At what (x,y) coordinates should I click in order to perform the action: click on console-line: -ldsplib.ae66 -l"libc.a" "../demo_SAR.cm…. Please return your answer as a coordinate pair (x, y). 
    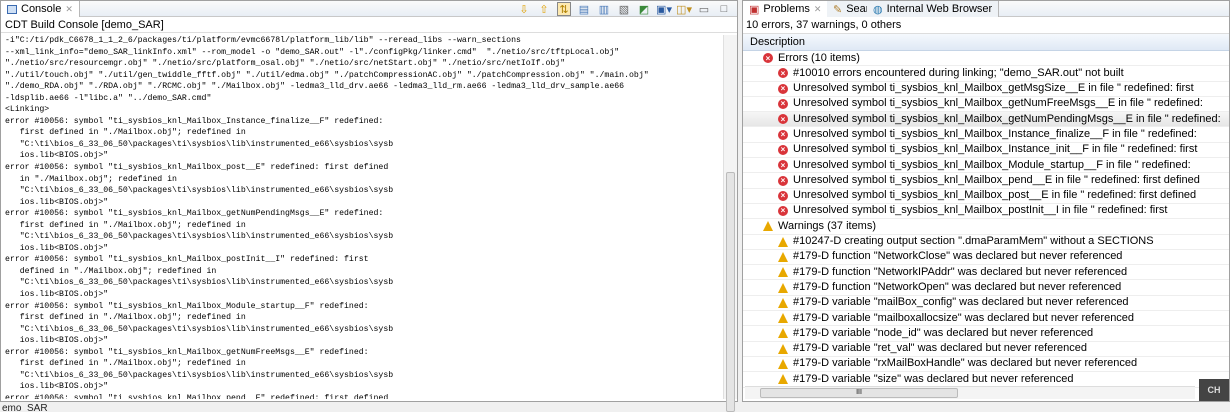
    Looking at the image, I should click on (108, 98).